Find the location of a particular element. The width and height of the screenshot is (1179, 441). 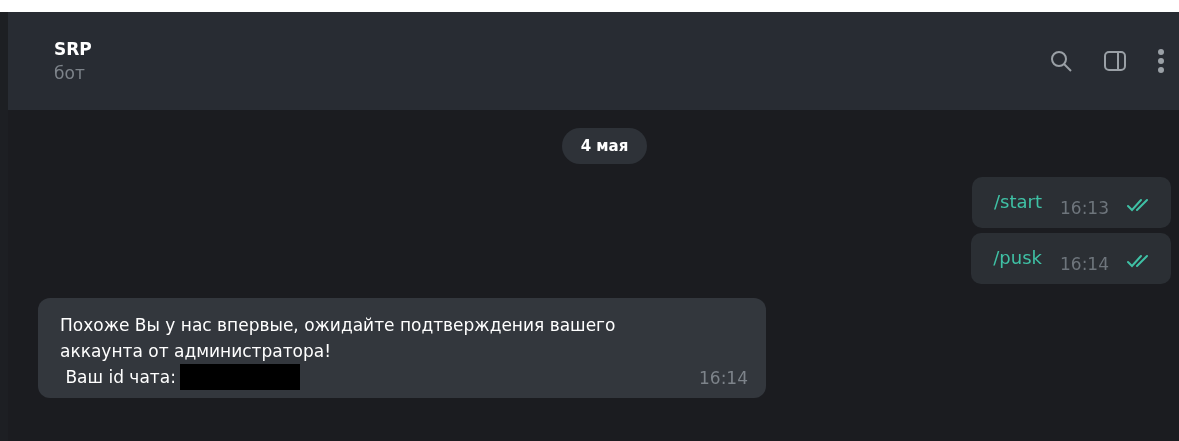

command-link: /start is located at coordinates (1018, 204).